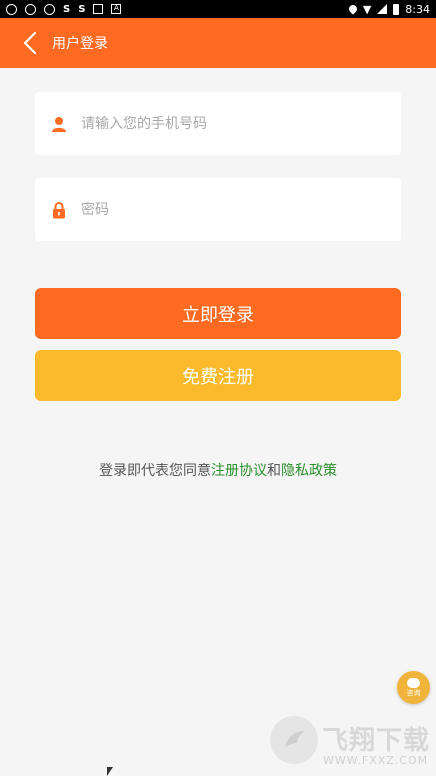 The height and width of the screenshot is (776, 436). What do you see at coordinates (376, 760) in the screenshot?
I see `watermark-subtitle: WWW.FXXZ.COM` at bounding box center [376, 760].